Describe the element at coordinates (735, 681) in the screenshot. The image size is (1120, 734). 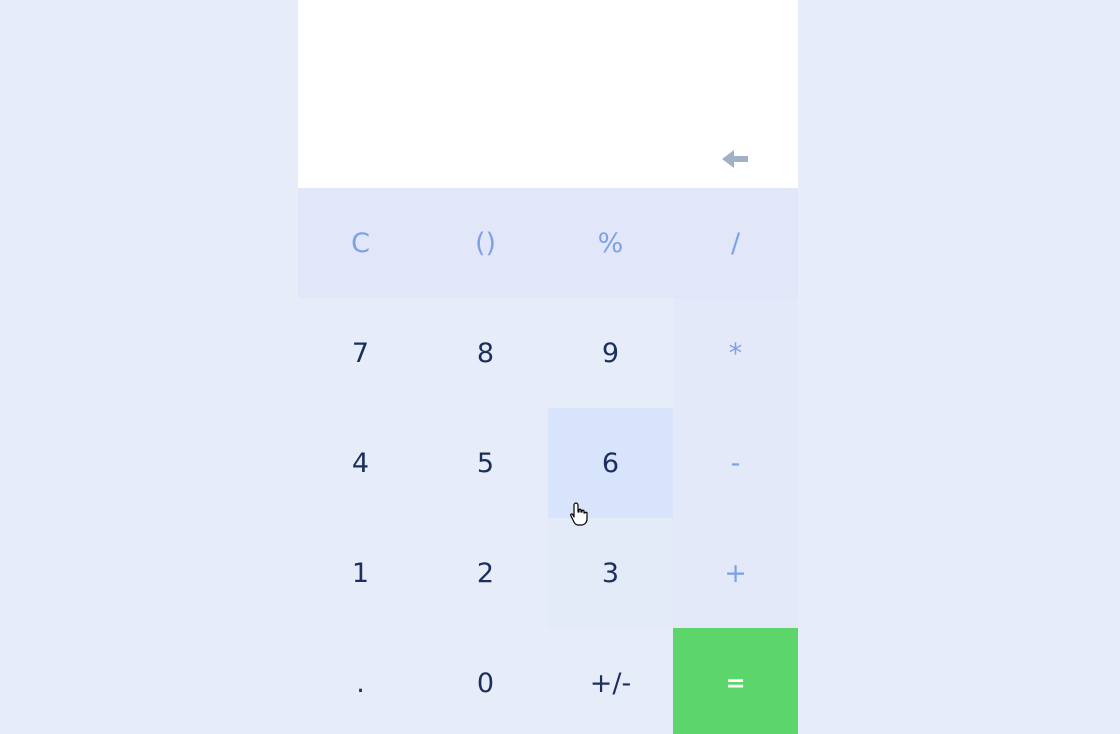
I see `equals-button: =` at that location.